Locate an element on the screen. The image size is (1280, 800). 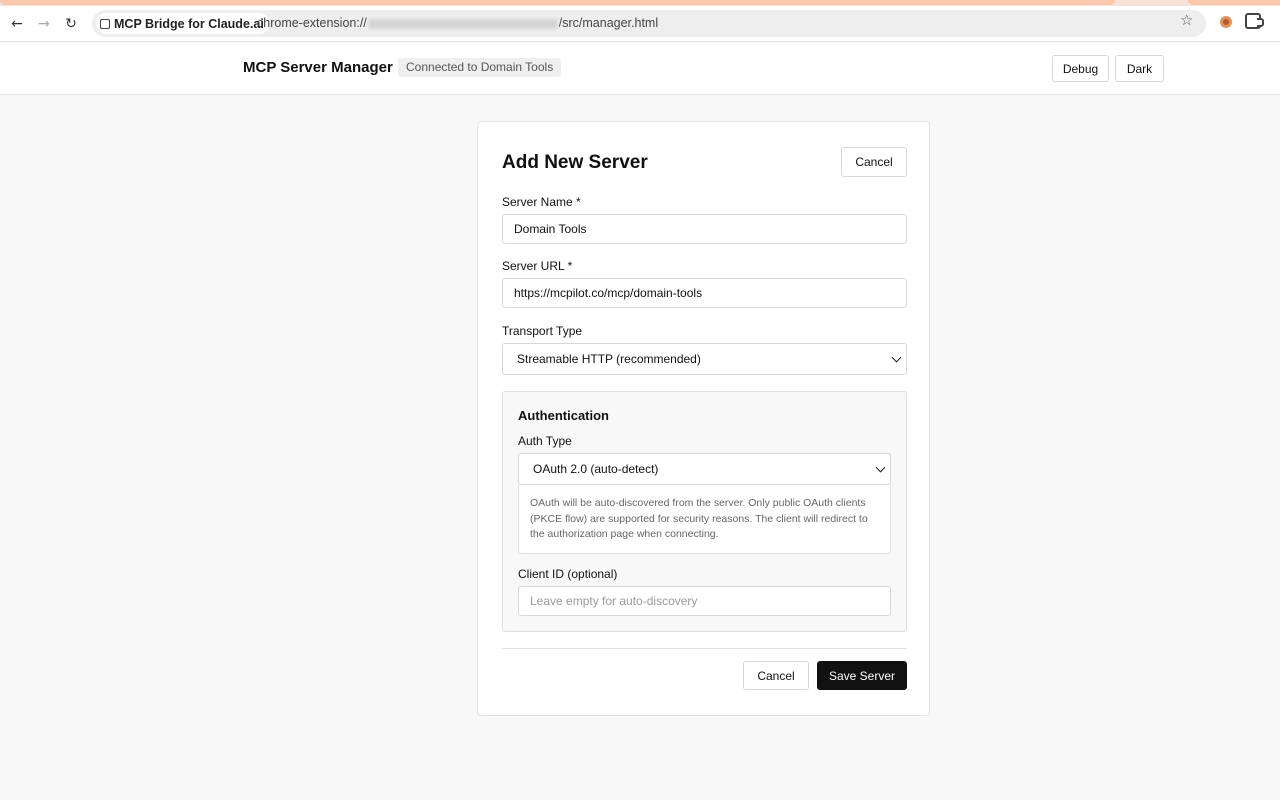
tab-highlight is located at coordinates (1234, 2).